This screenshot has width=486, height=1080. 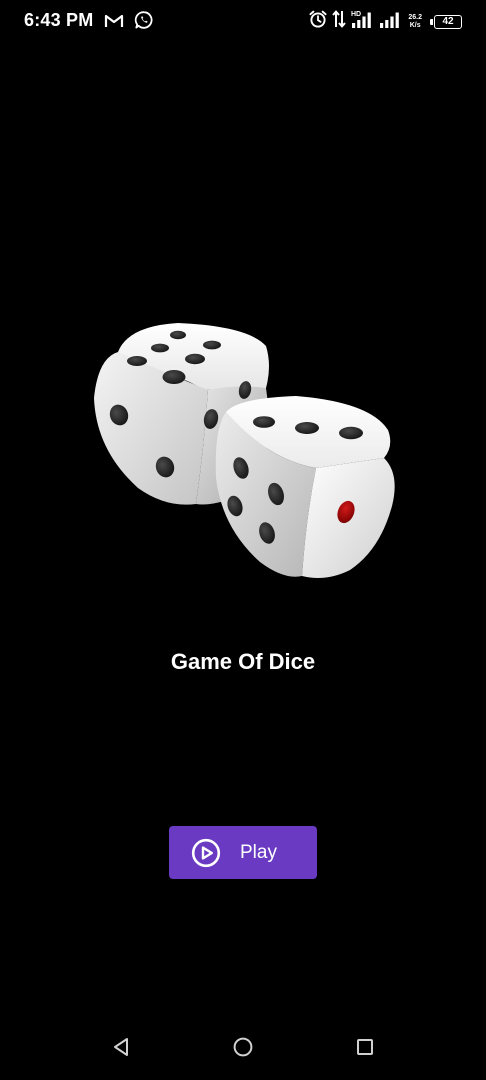 What do you see at coordinates (59, 20) in the screenshot?
I see `status-time: 6:43 PM` at bounding box center [59, 20].